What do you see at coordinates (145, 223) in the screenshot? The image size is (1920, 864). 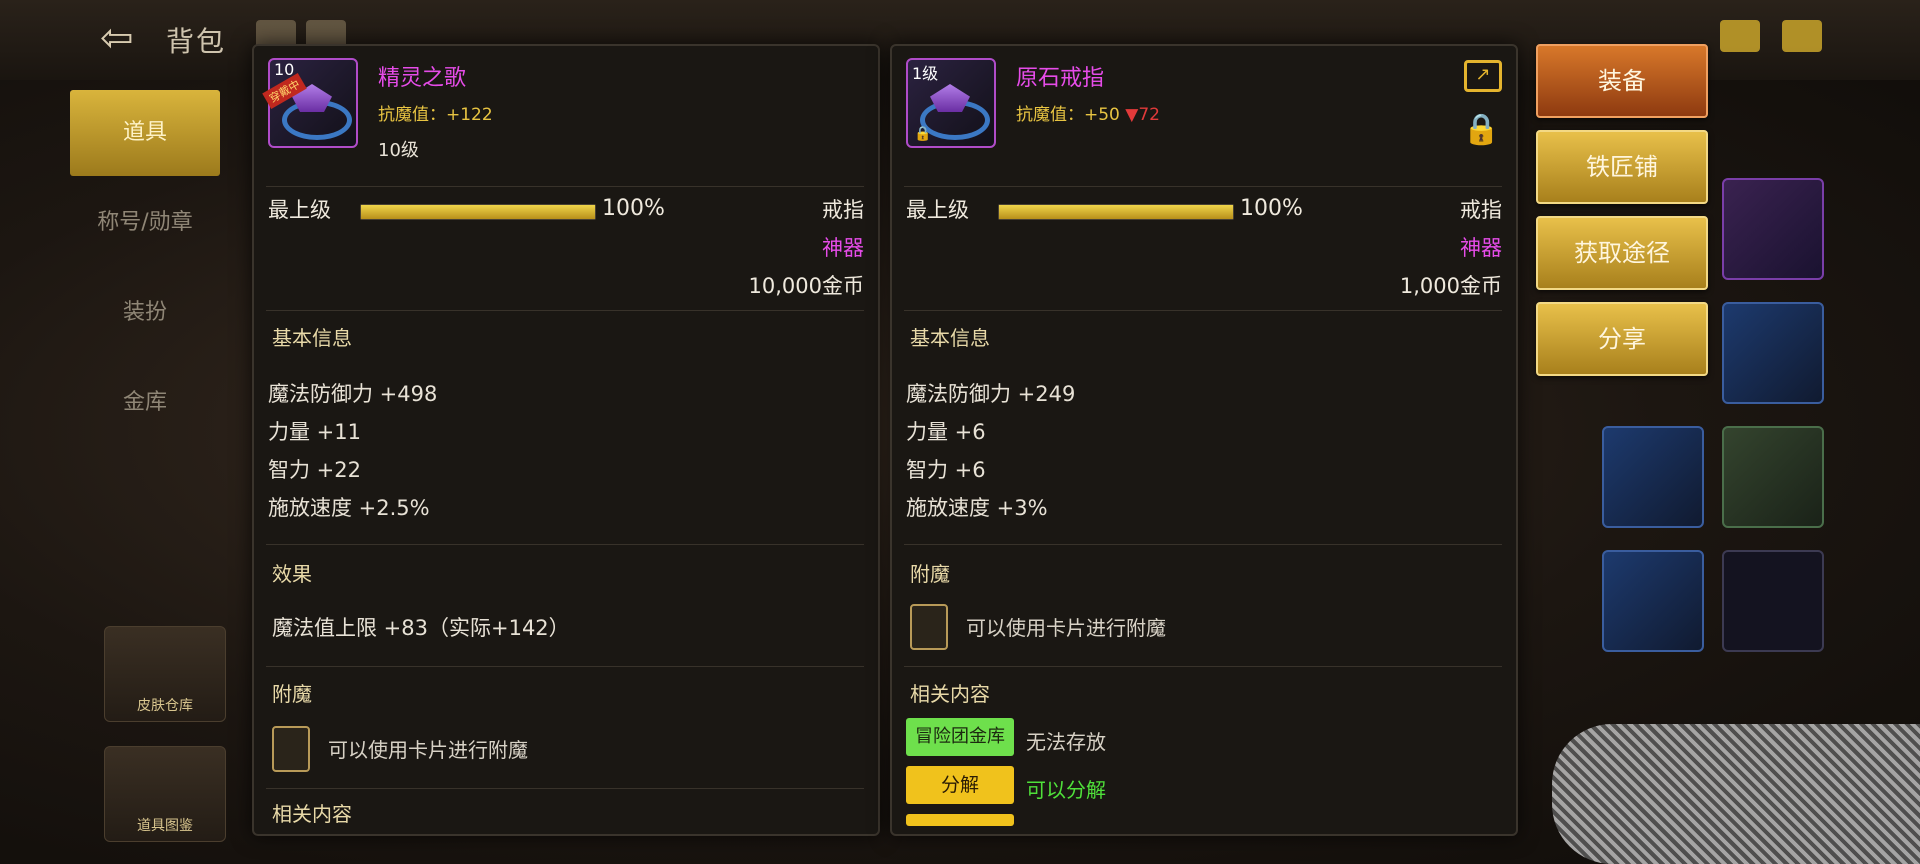 I see `nav-item-titles: 称号/勋章` at bounding box center [145, 223].